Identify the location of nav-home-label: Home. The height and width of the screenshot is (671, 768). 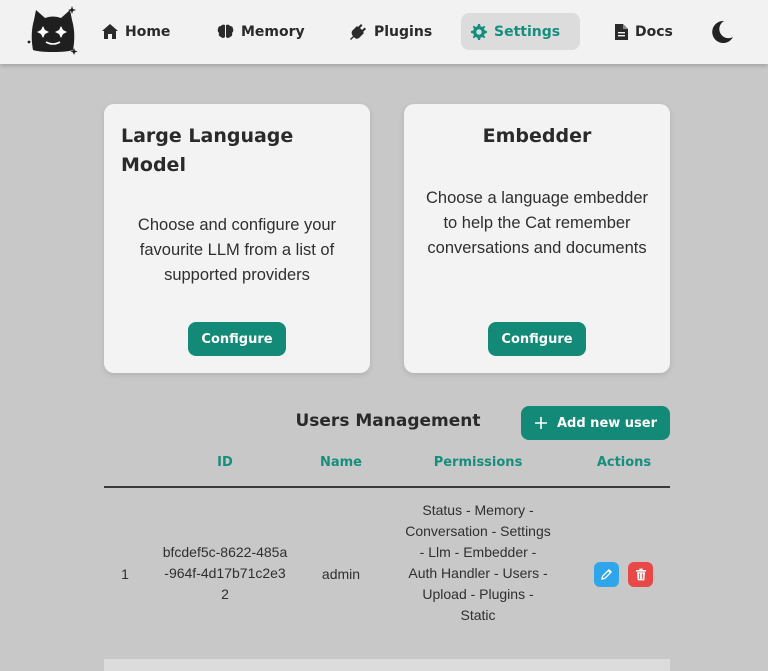
(148, 31).